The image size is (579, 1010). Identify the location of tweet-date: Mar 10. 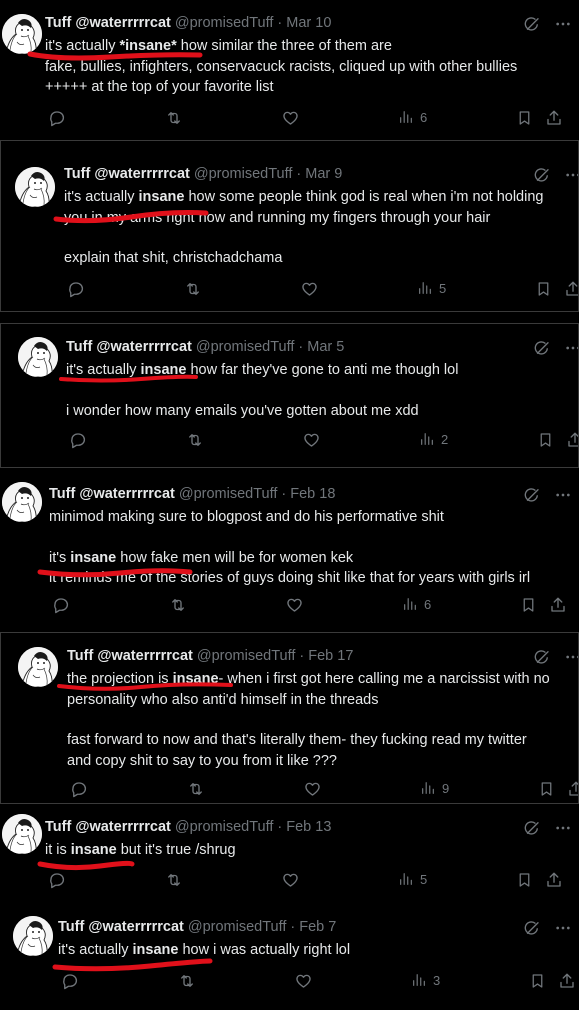
(308, 23).